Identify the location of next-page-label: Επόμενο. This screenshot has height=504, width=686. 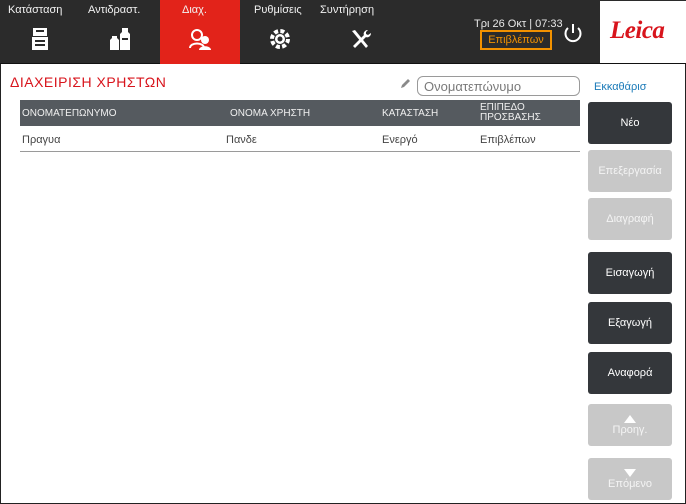
(630, 483).